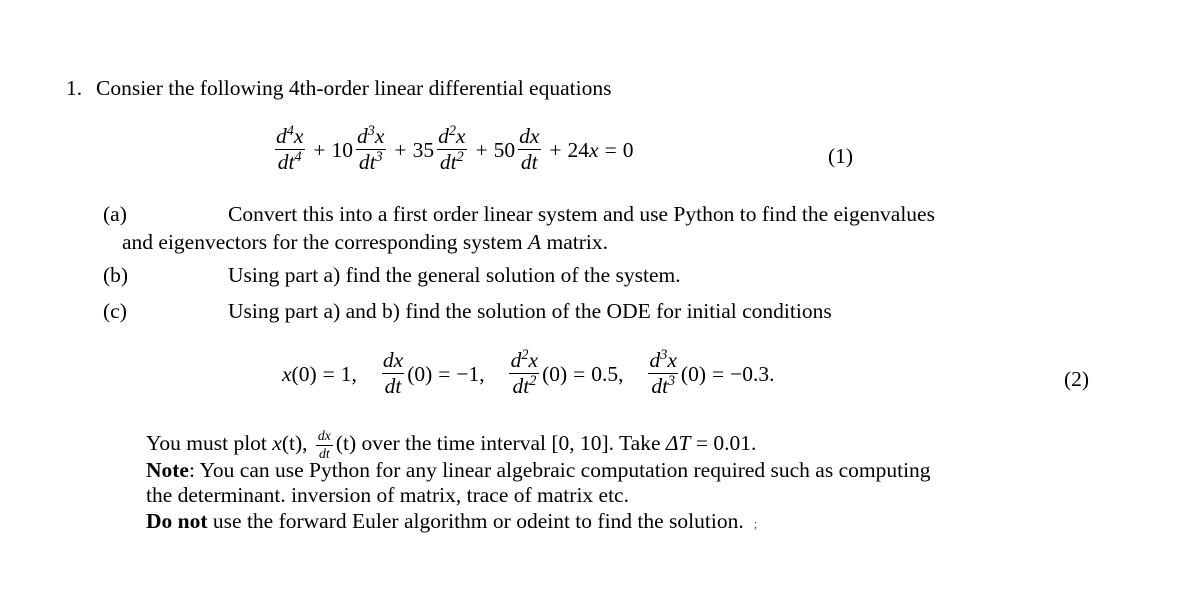 This screenshot has width=1200, height=597. What do you see at coordinates (594, 149) in the screenshot?
I see `variable-x: x` at bounding box center [594, 149].